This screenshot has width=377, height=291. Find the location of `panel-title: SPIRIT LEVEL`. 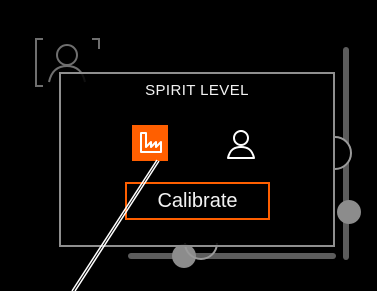

panel-title: SPIRIT LEVEL is located at coordinates (197, 90).